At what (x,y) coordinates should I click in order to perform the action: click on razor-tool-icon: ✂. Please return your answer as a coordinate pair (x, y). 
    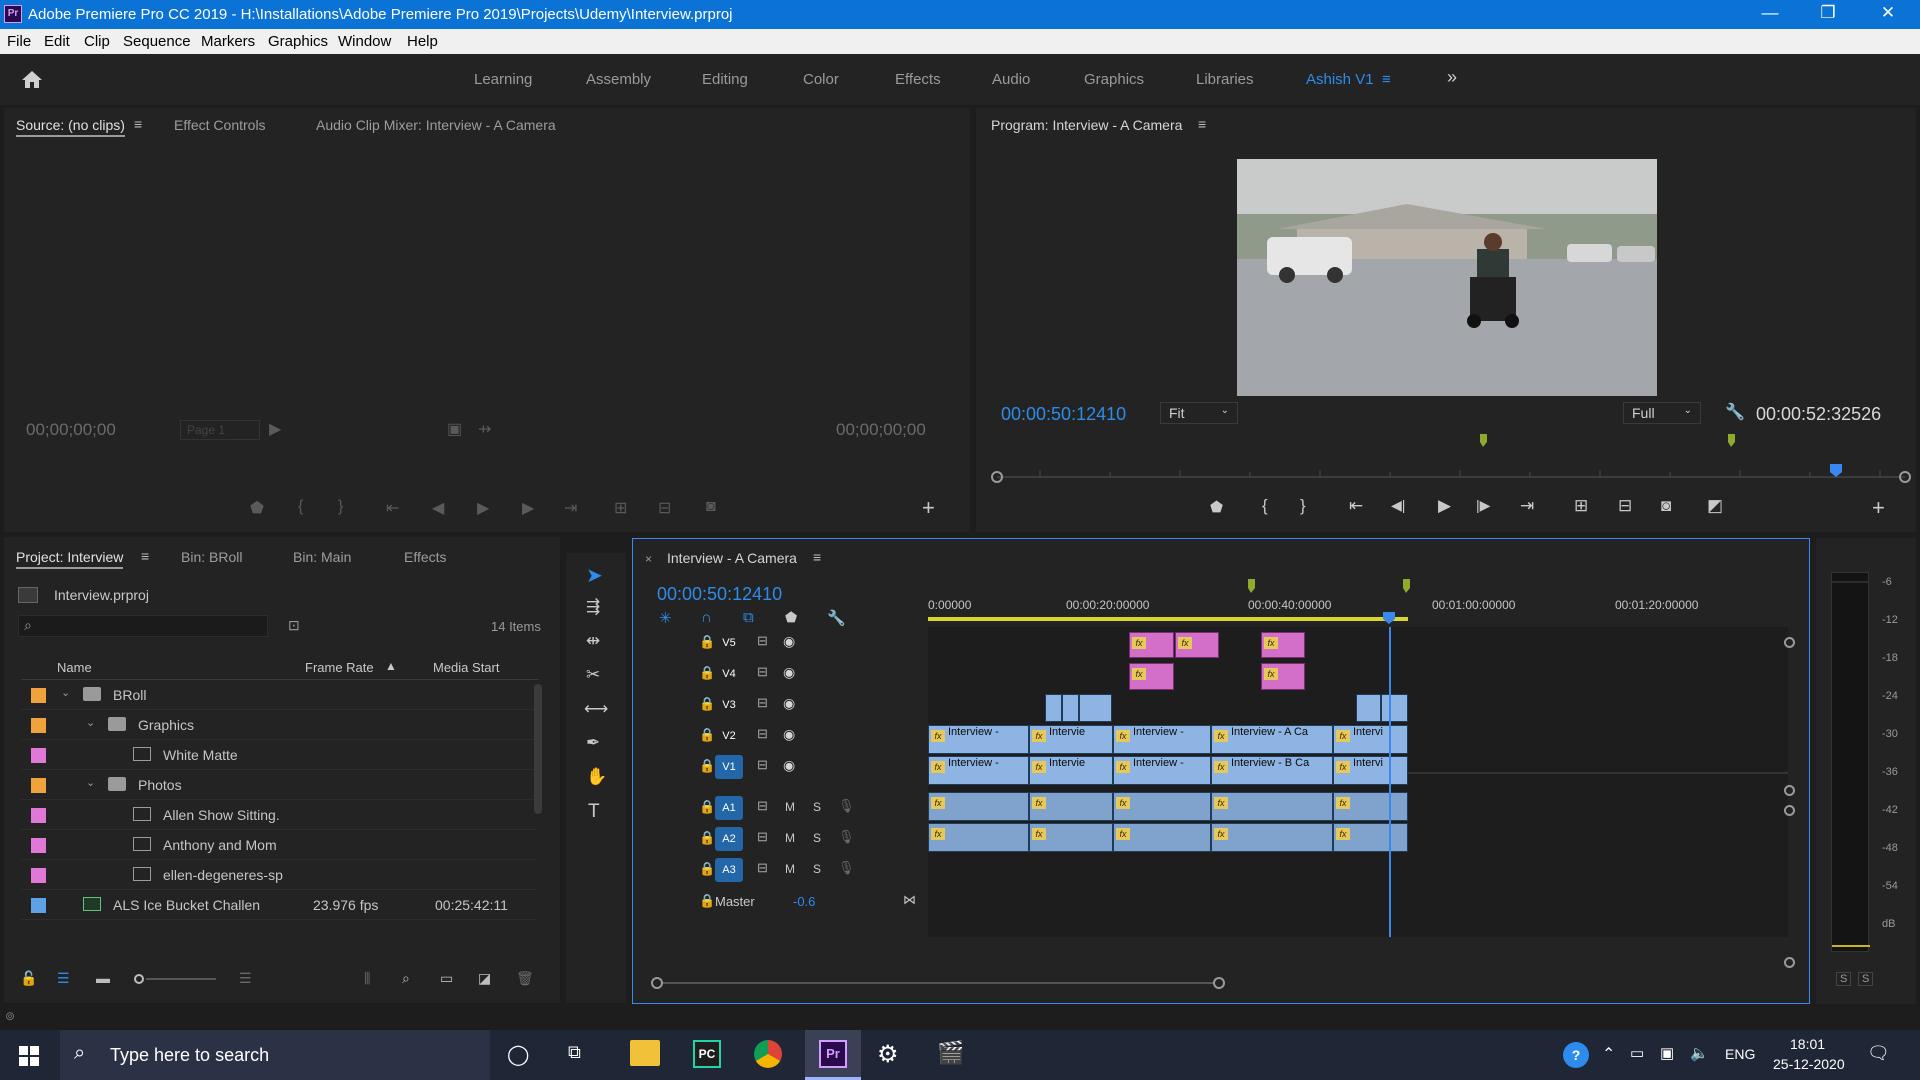
    Looking at the image, I should click on (593, 675).